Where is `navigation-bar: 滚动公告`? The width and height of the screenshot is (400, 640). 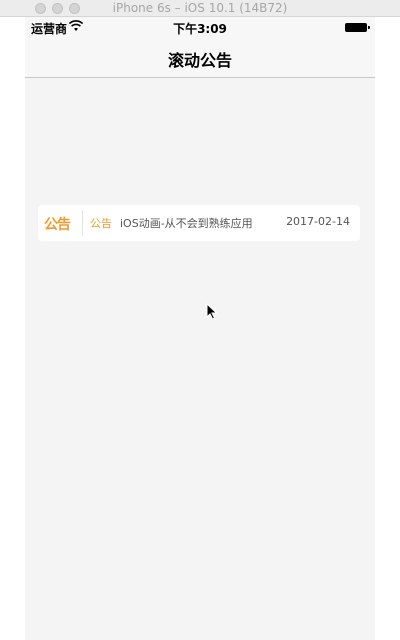
navigation-bar: 滚动公告 is located at coordinates (200, 57).